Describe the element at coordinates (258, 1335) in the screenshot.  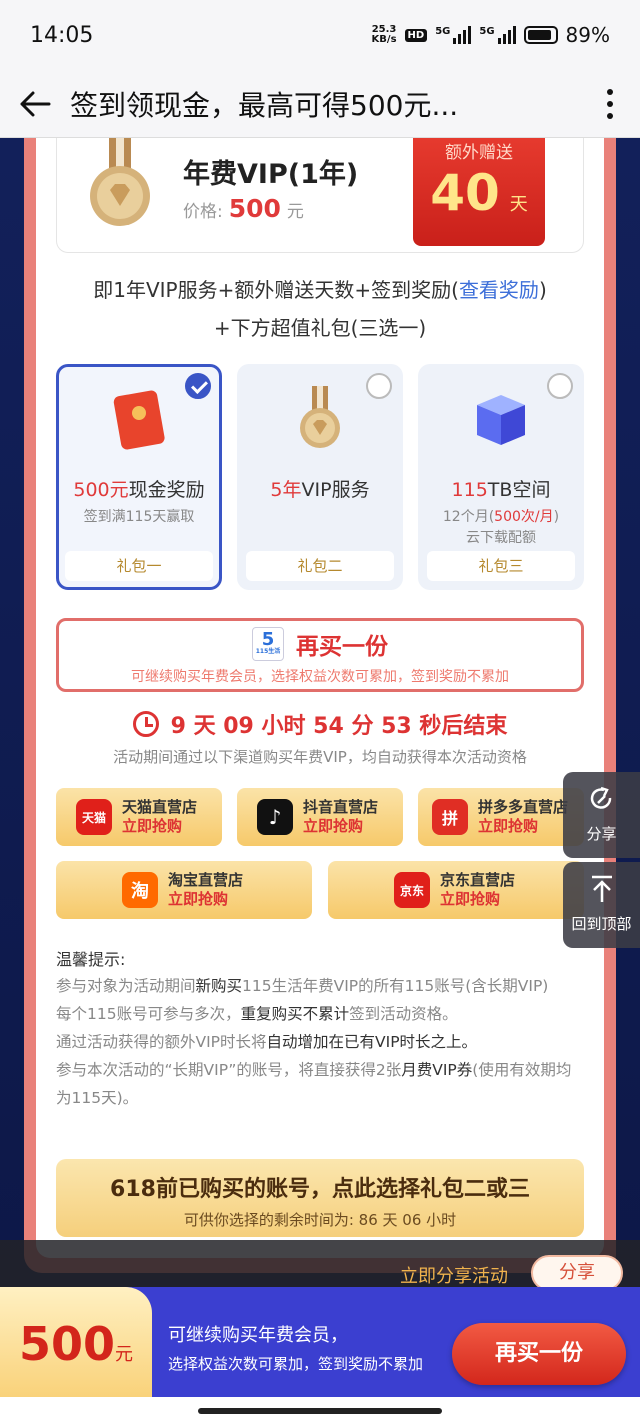
I see `bottom-info-line-1: 可继续购买年费会员，` at that location.